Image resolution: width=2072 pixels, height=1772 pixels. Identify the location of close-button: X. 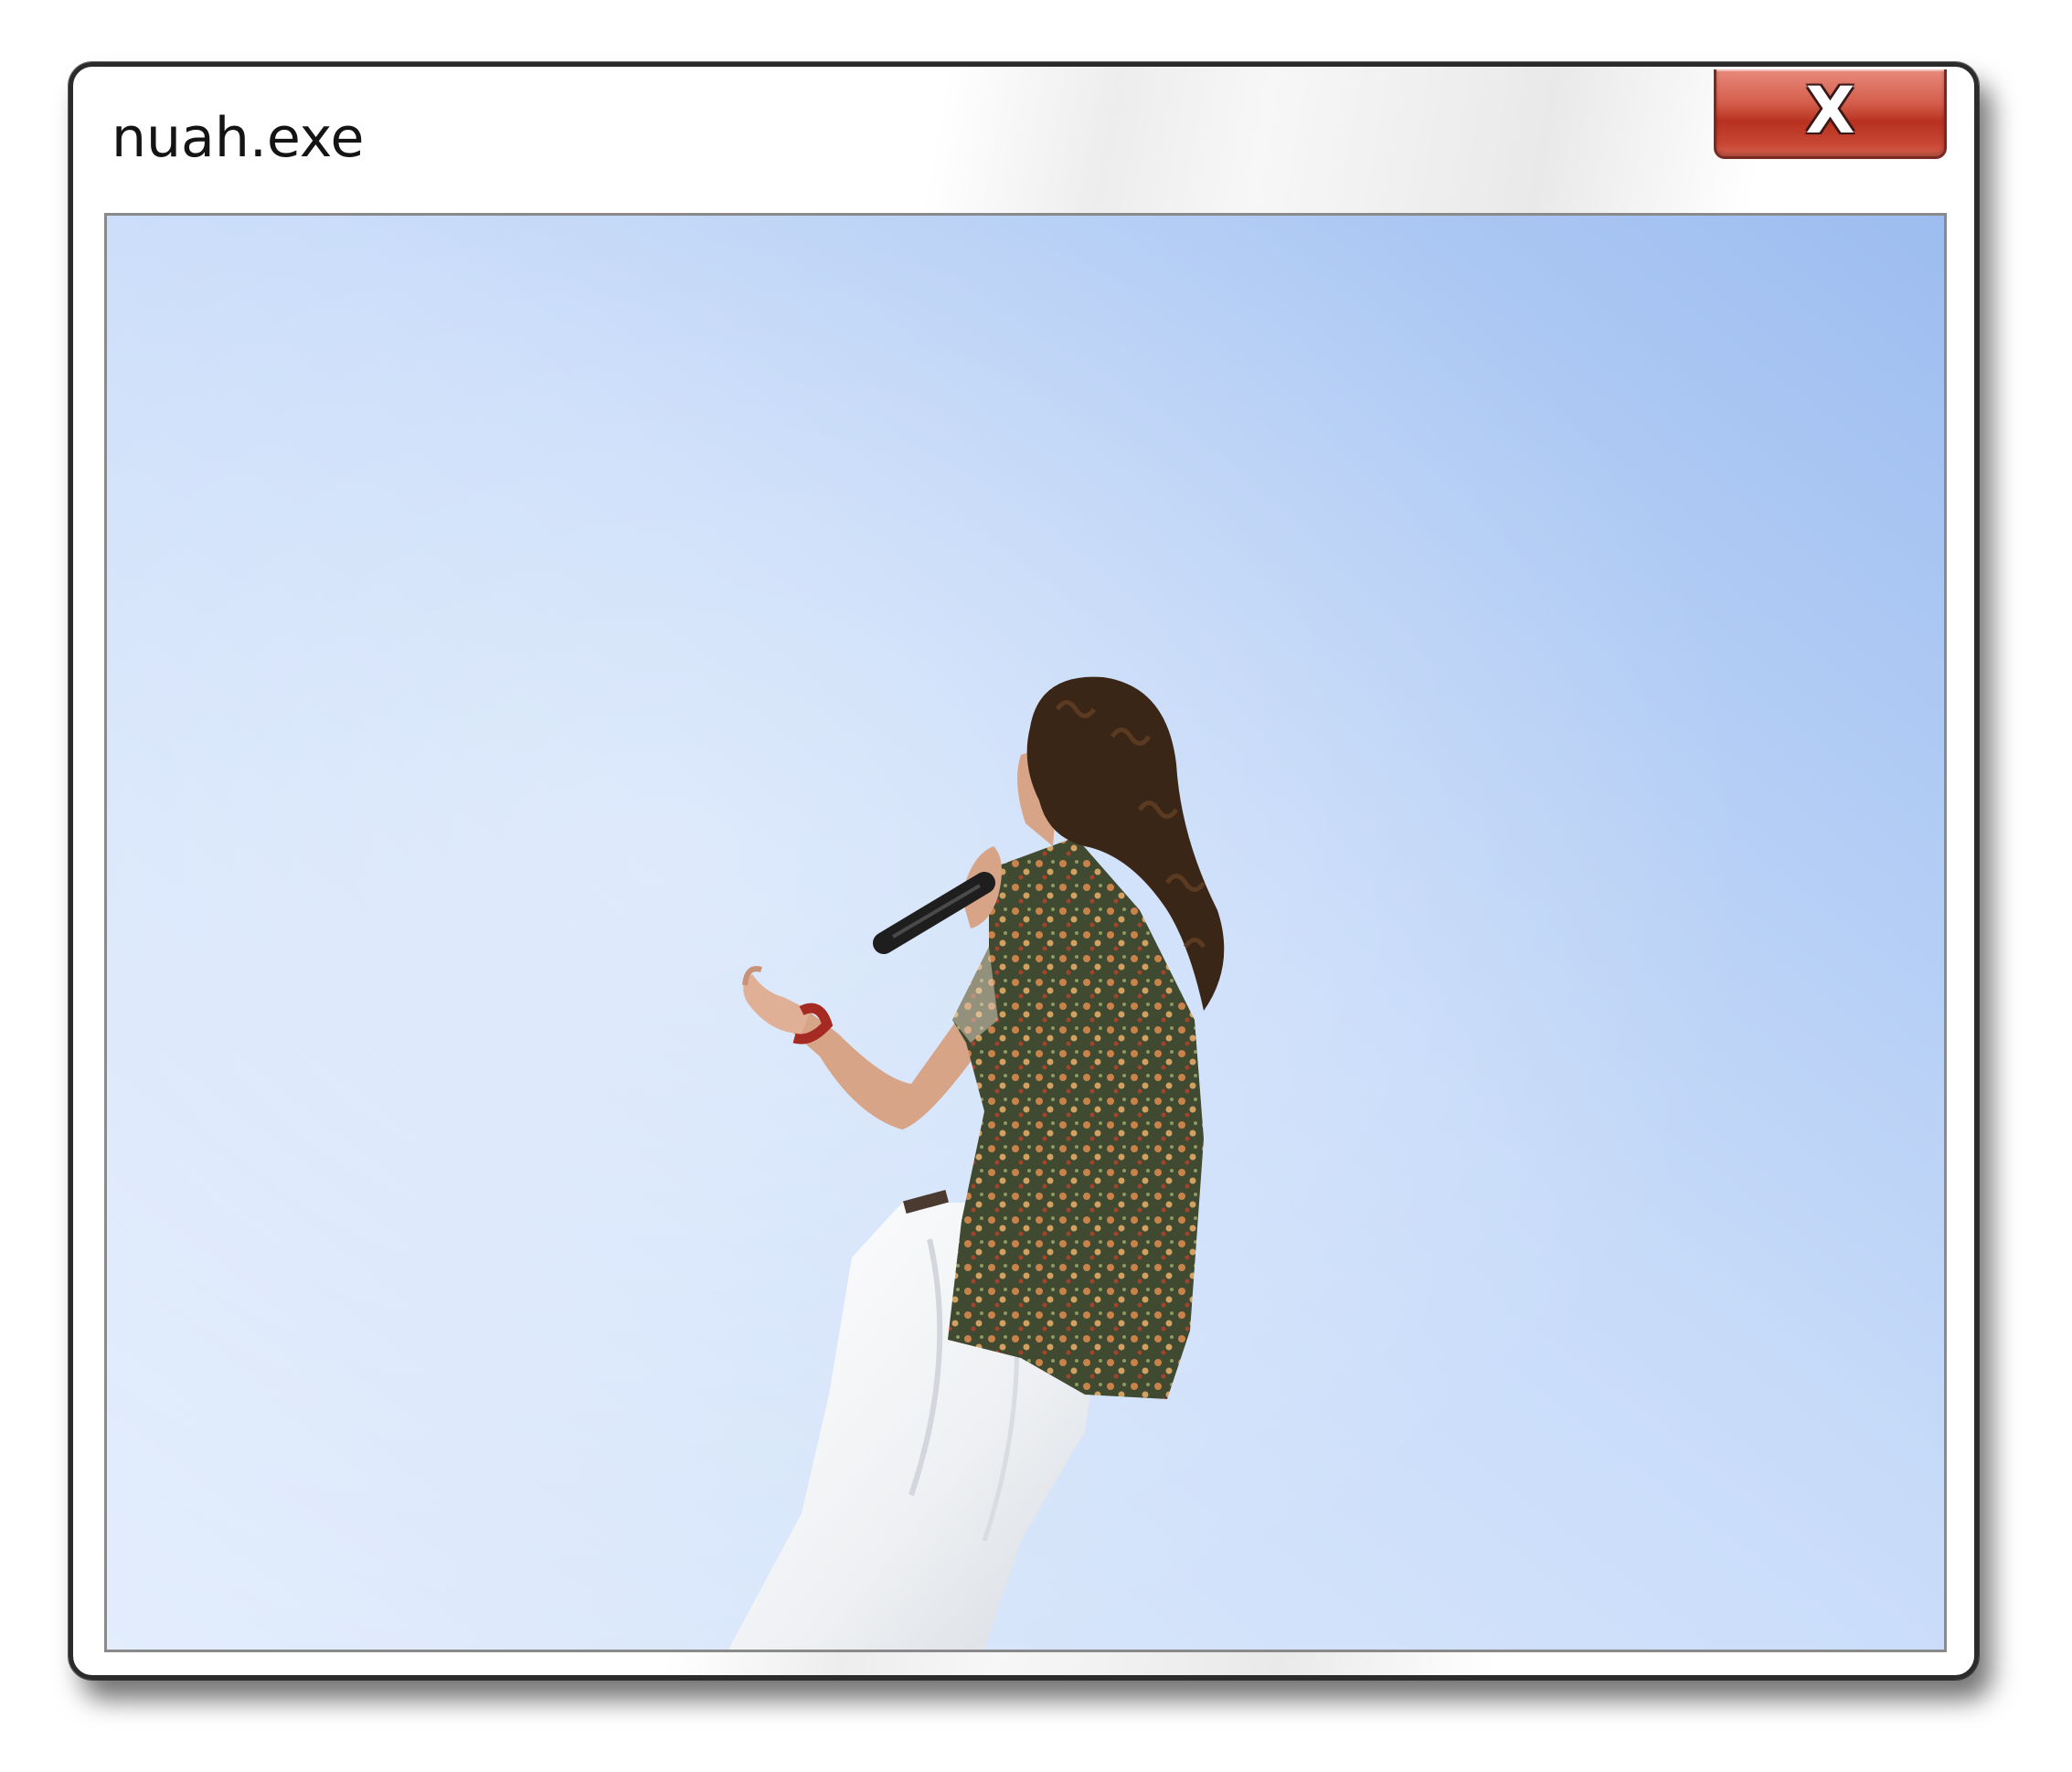
(1830, 114).